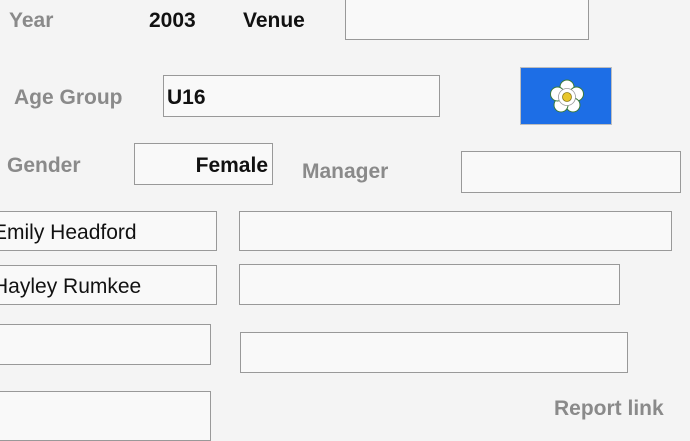 Image resolution: width=690 pixels, height=441 pixels. What do you see at coordinates (345, 171) in the screenshot?
I see `manager-label: Manager` at bounding box center [345, 171].